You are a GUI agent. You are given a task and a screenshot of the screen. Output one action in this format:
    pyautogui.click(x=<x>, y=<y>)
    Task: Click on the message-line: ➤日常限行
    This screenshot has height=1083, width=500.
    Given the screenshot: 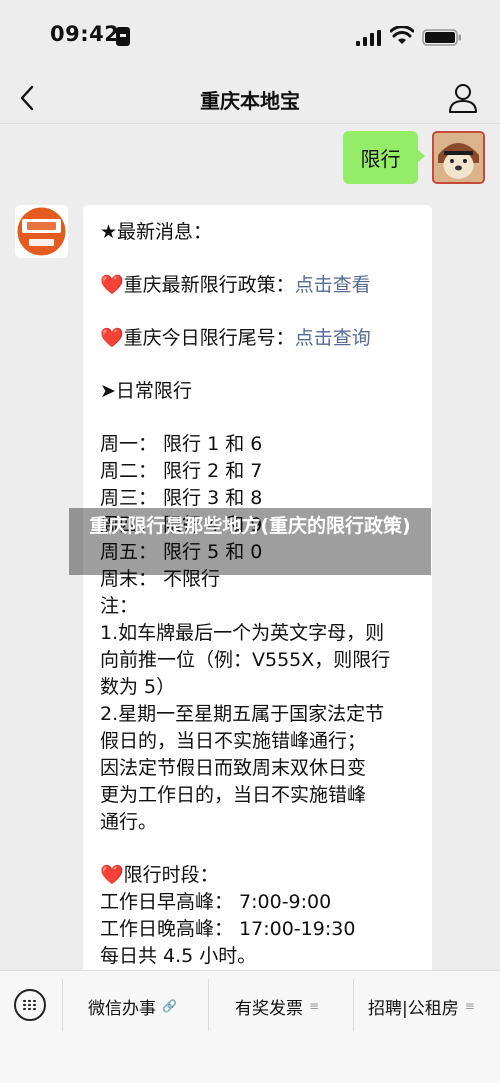 What is the action you would take?
    pyautogui.click(x=146, y=391)
    